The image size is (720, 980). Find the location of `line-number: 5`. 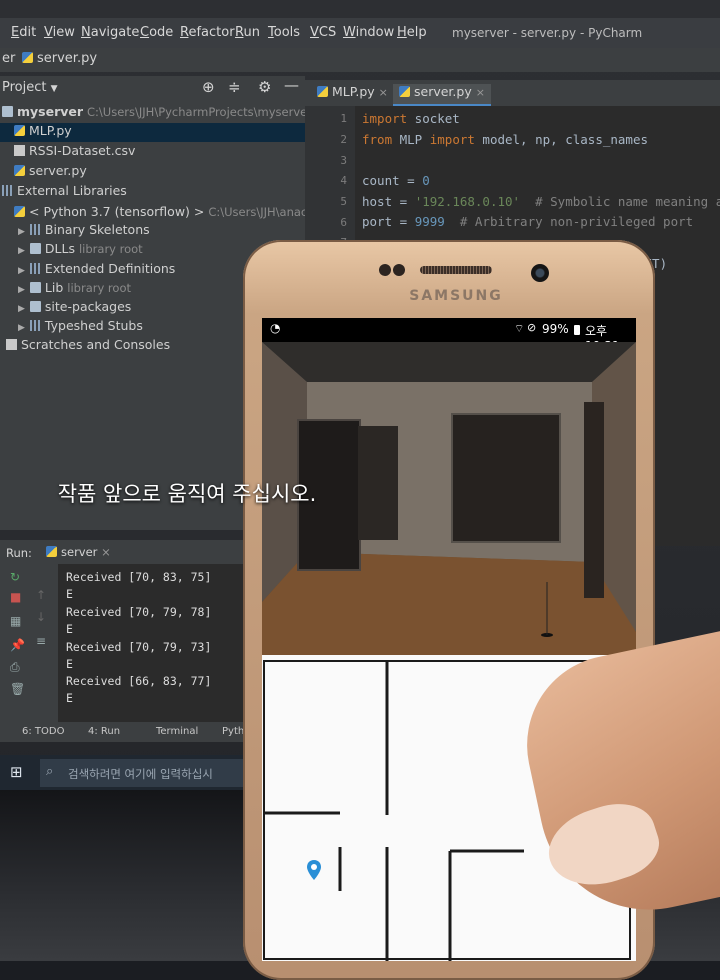

line-number: 5 is located at coordinates (343, 201).